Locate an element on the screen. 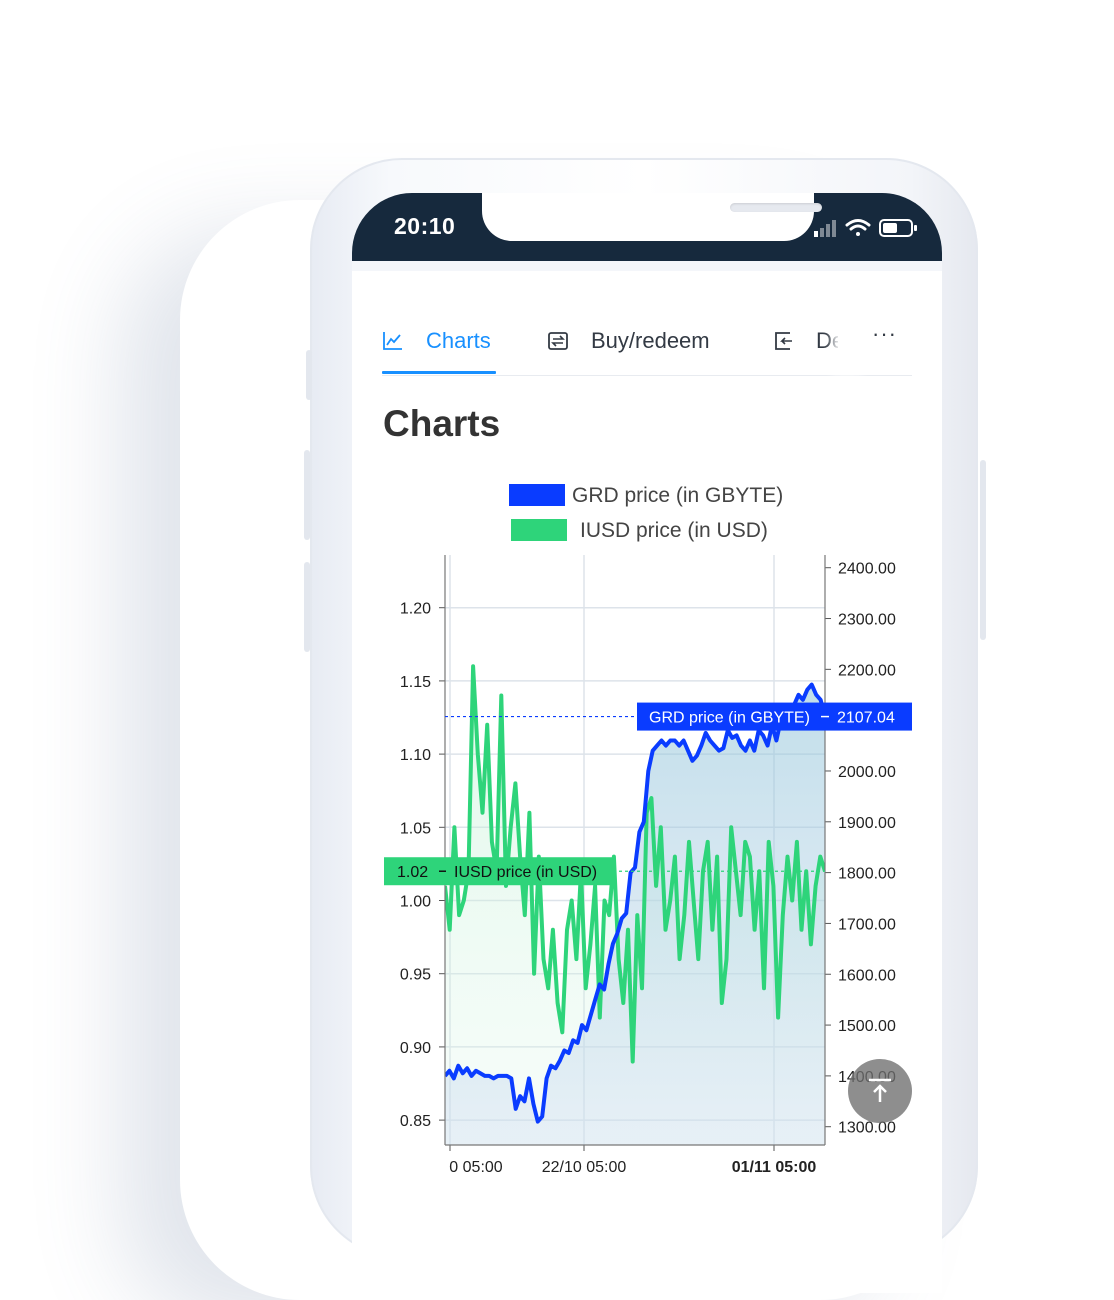  left-axis-tick-label: 1.15 is located at coordinates (415, 682).